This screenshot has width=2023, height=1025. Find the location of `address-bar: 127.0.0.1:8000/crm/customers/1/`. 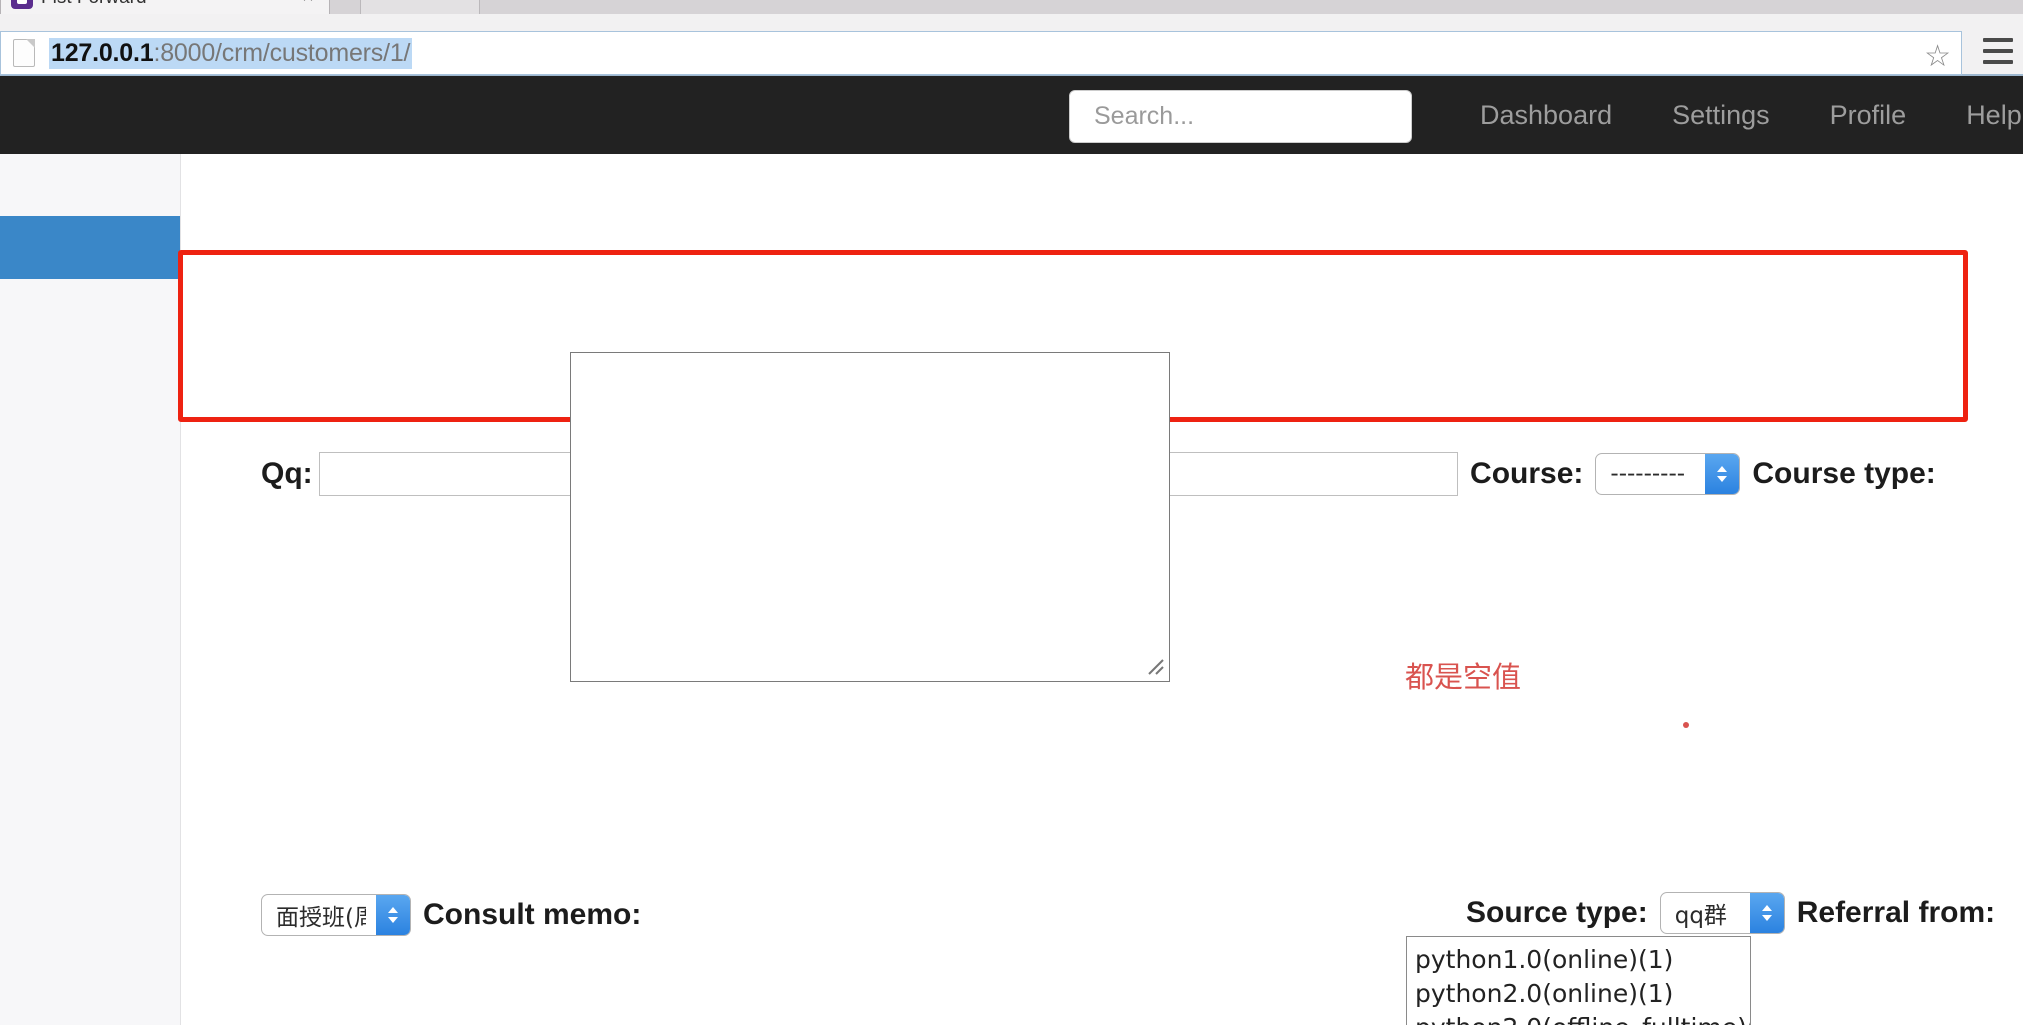

address-bar: 127.0.0.1:8000/crm/customers/1/ is located at coordinates (981, 53).